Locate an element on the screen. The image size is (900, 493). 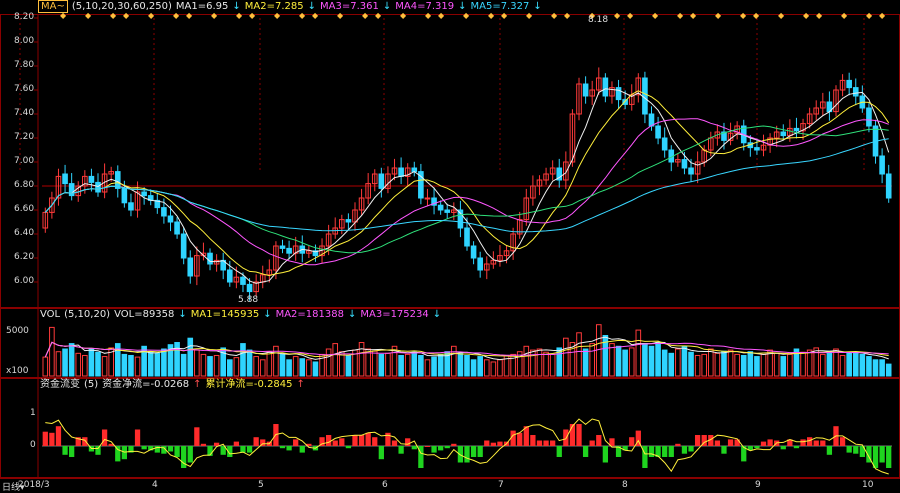
flow-cum: 累计净流=-0.2845 is located at coordinates (249, 384).